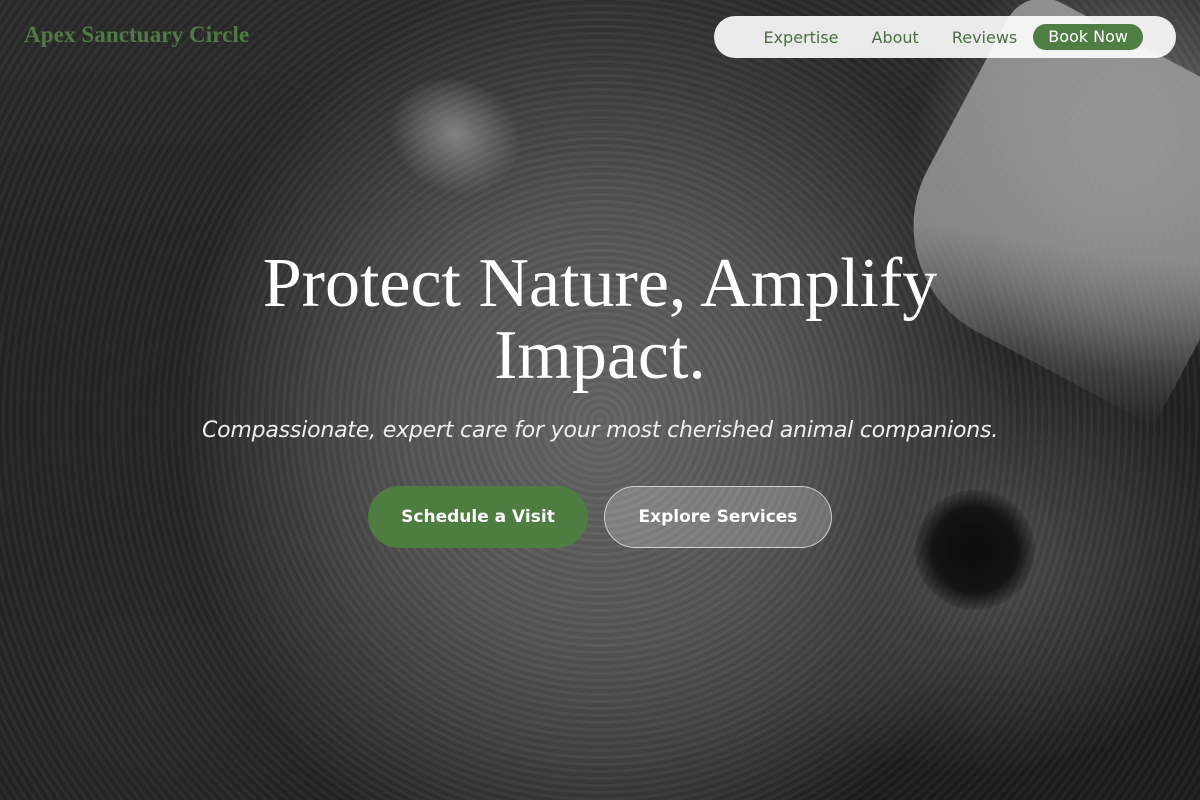  Describe the element at coordinates (1088, 37) in the screenshot. I see `book-now-button: Book Now` at that location.